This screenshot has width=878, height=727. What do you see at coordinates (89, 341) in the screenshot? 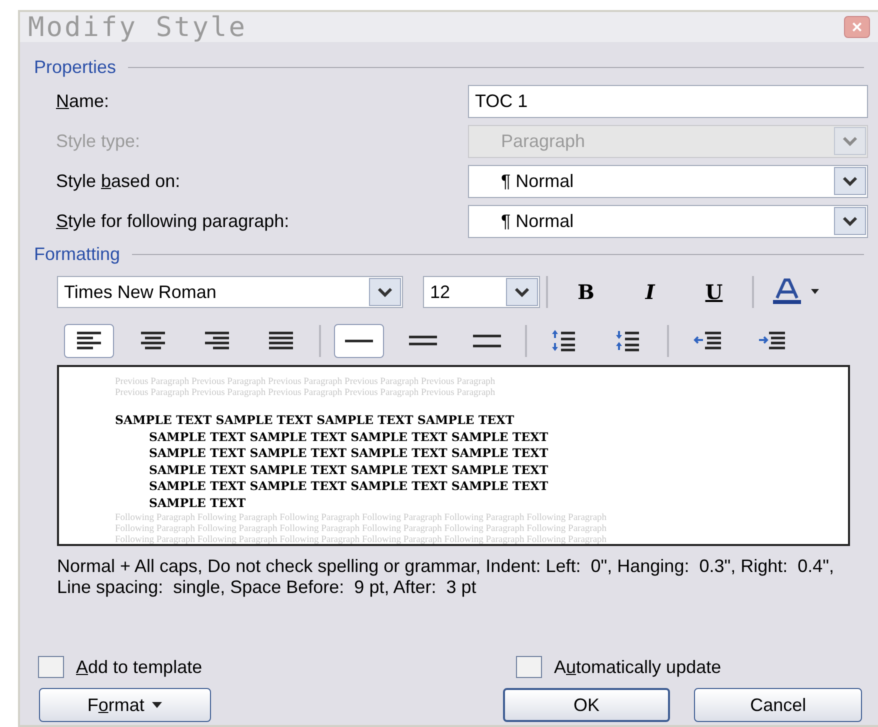
I see `align-left-button` at bounding box center [89, 341].